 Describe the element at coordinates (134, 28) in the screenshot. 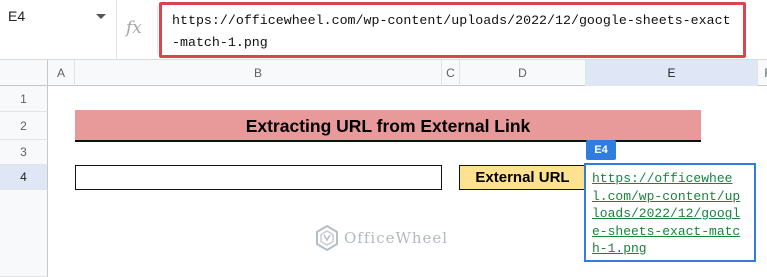

I see `fx-icon: fx` at that location.